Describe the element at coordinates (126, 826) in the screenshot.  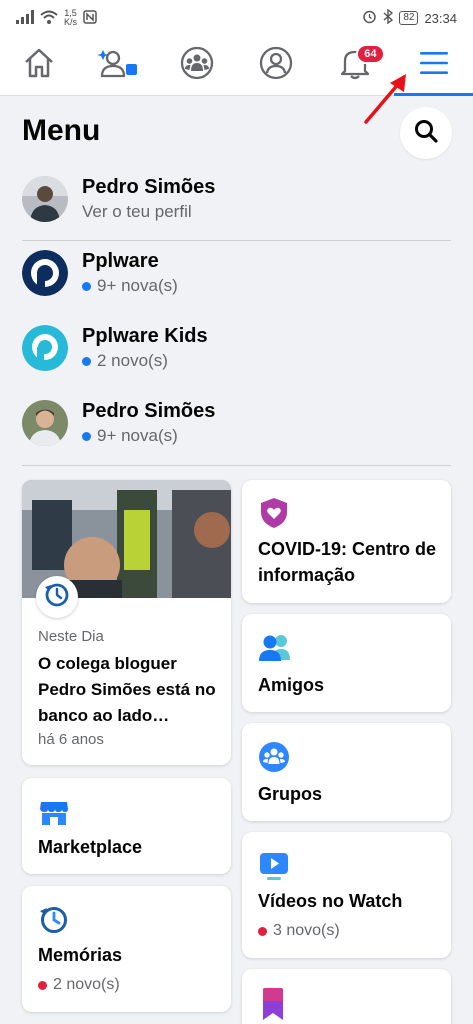
I see `shortcut-marketplace: Marketplace` at that location.